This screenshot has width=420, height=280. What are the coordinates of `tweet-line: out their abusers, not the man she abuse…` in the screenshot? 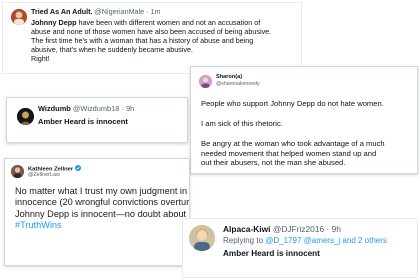 It's located at (273, 163).